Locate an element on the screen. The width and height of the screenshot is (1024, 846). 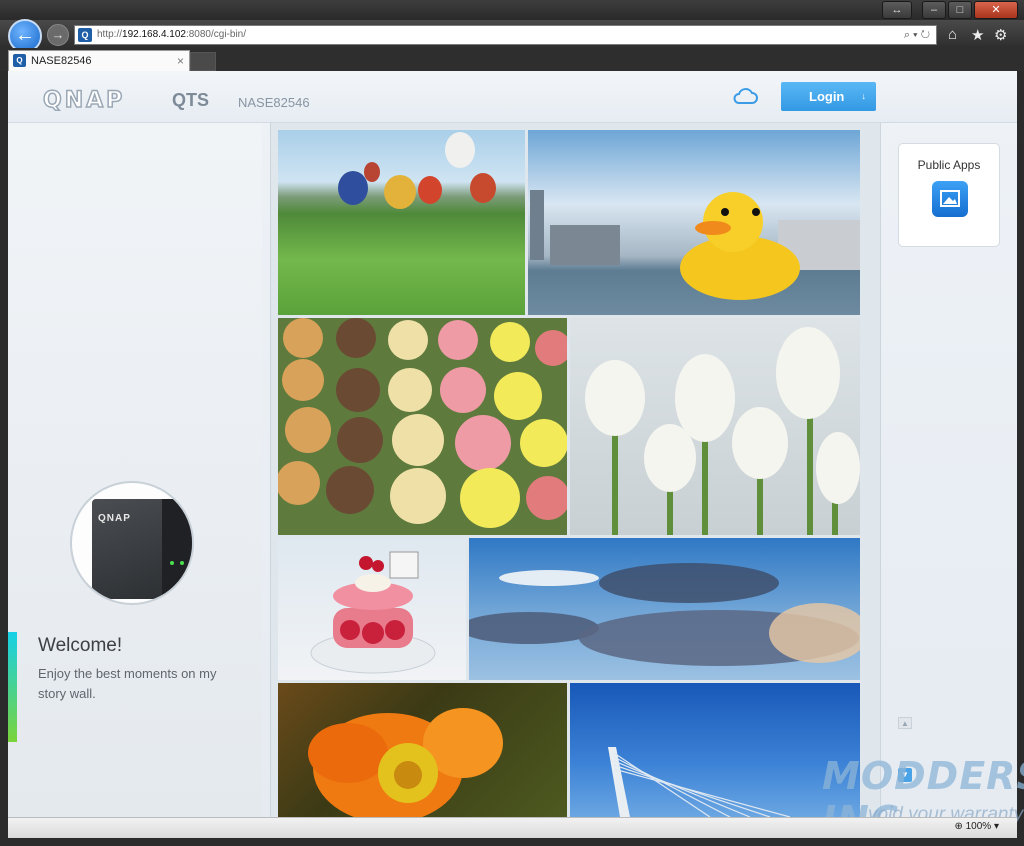
photo-orange-poppy is located at coordinates (422, 750).